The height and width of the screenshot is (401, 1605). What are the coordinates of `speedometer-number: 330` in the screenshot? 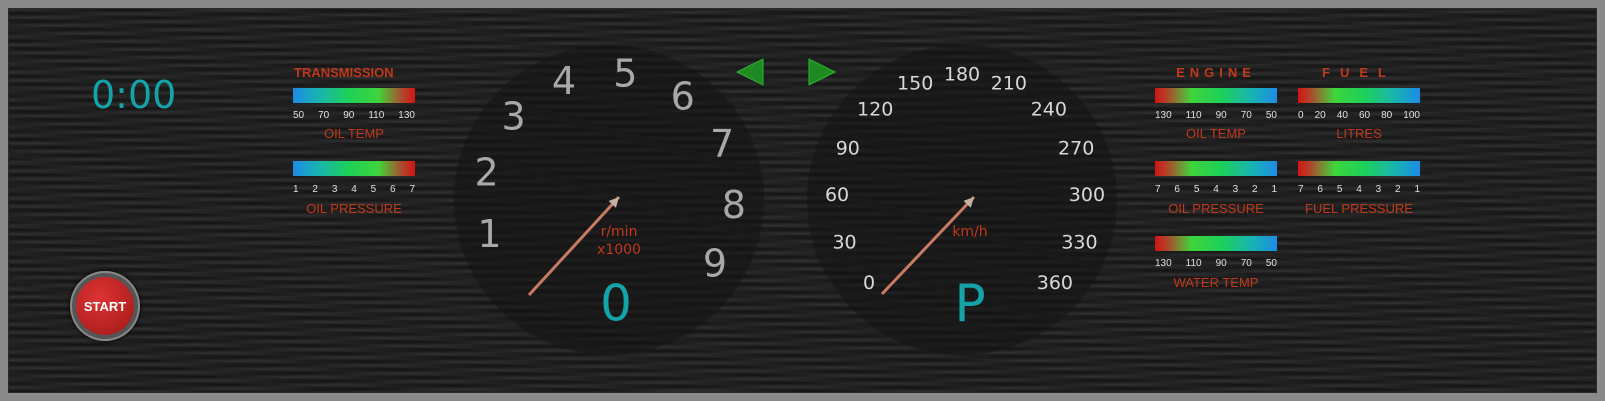 It's located at (1079, 242).